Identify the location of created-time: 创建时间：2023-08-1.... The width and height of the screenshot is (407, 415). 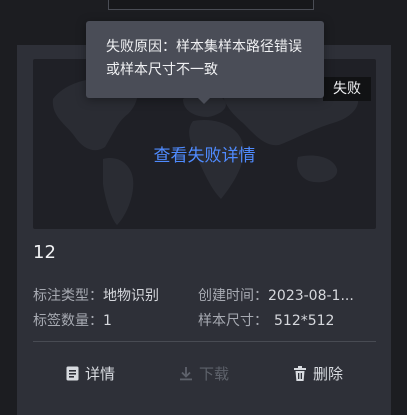
(276, 295).